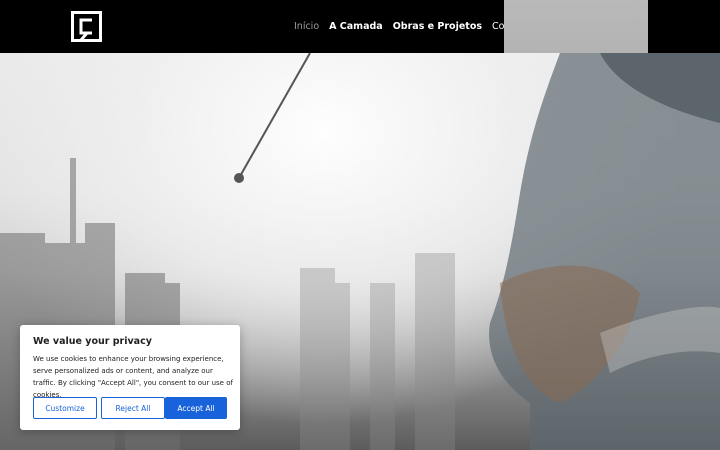  What do you see at coordinates (65, 408) in the screenshot?
I see `customize-button: Customize` at bounding box center [65, 408].